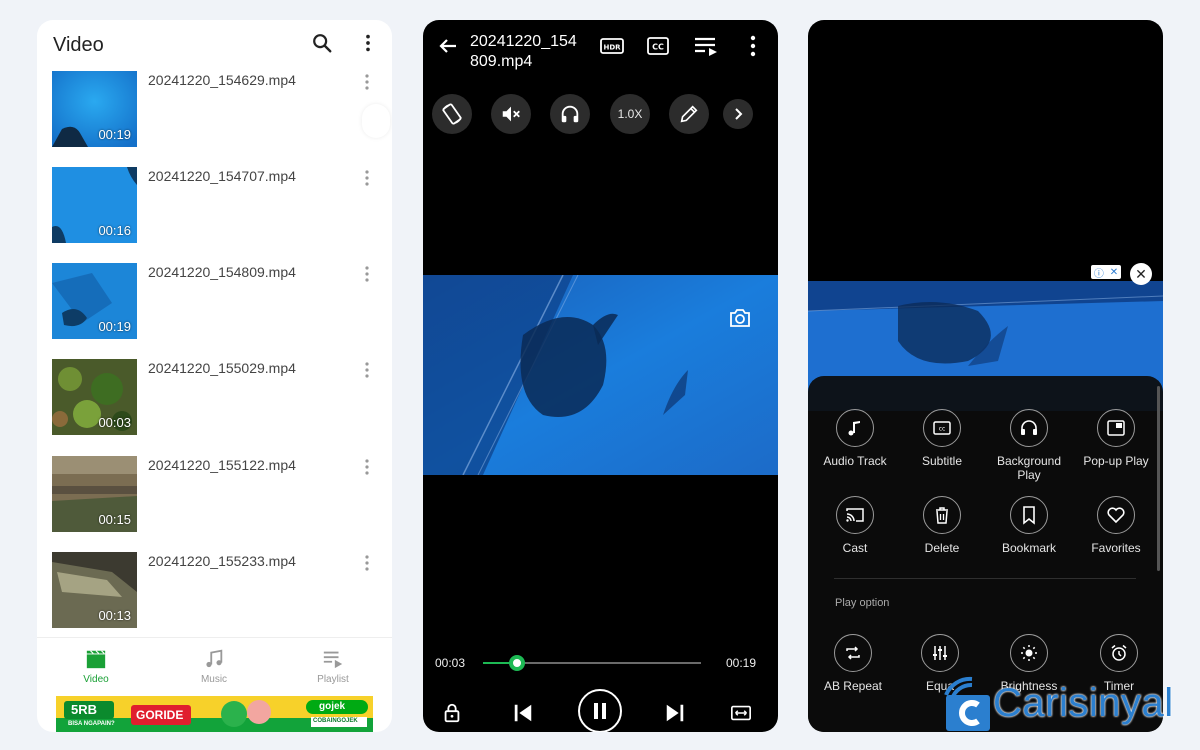 The image size is (1200, 750). Describe the element at coordinates (741, 713) in the screenshot. I see `aspect-ratio-icon` at that location.